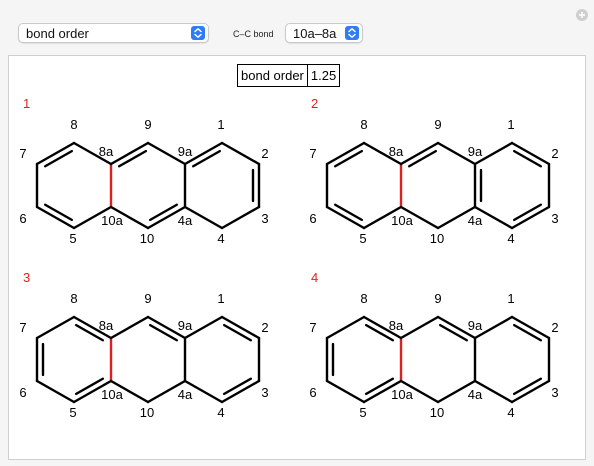 This screenshot has width=594, height=466. Describe the element at coordinates (143, 355) in the screenshot. I see `anthracene-structure-3: 1 2 3 4 5 6 7 8 9 10 8a 9a 10a 4a` at that location.